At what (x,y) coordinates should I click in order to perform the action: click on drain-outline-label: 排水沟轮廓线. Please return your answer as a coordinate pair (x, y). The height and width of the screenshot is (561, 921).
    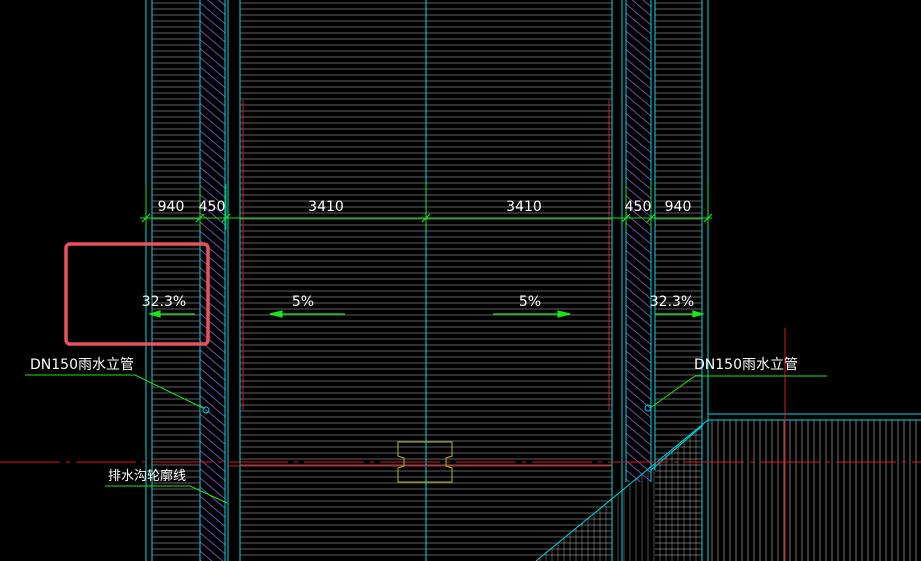
    Looking at the image, I should click on (147, 476).